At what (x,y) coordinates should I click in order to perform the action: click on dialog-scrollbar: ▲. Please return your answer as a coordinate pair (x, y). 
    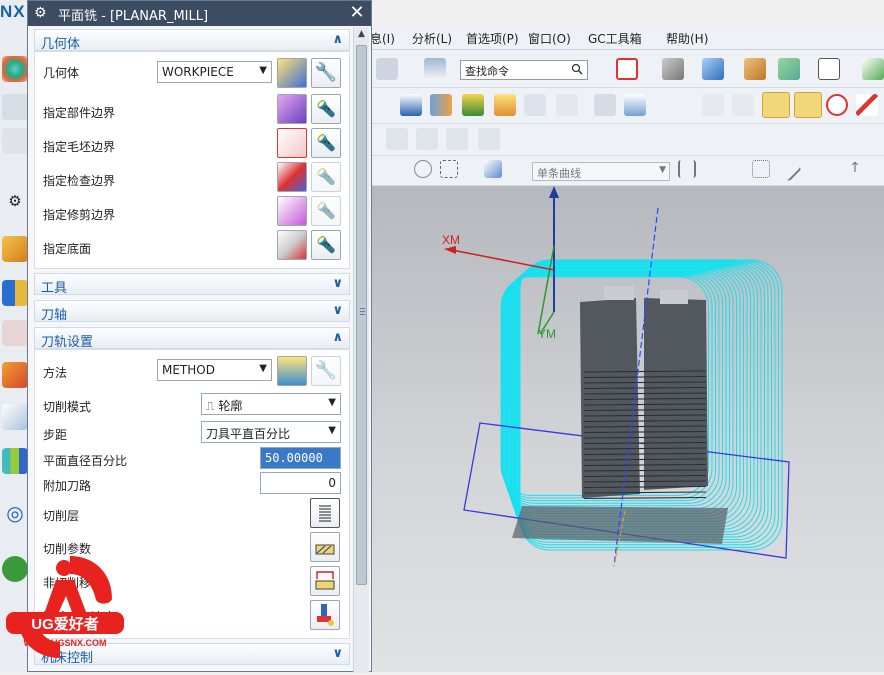
    Looking at the image, I should click on (361, 350).